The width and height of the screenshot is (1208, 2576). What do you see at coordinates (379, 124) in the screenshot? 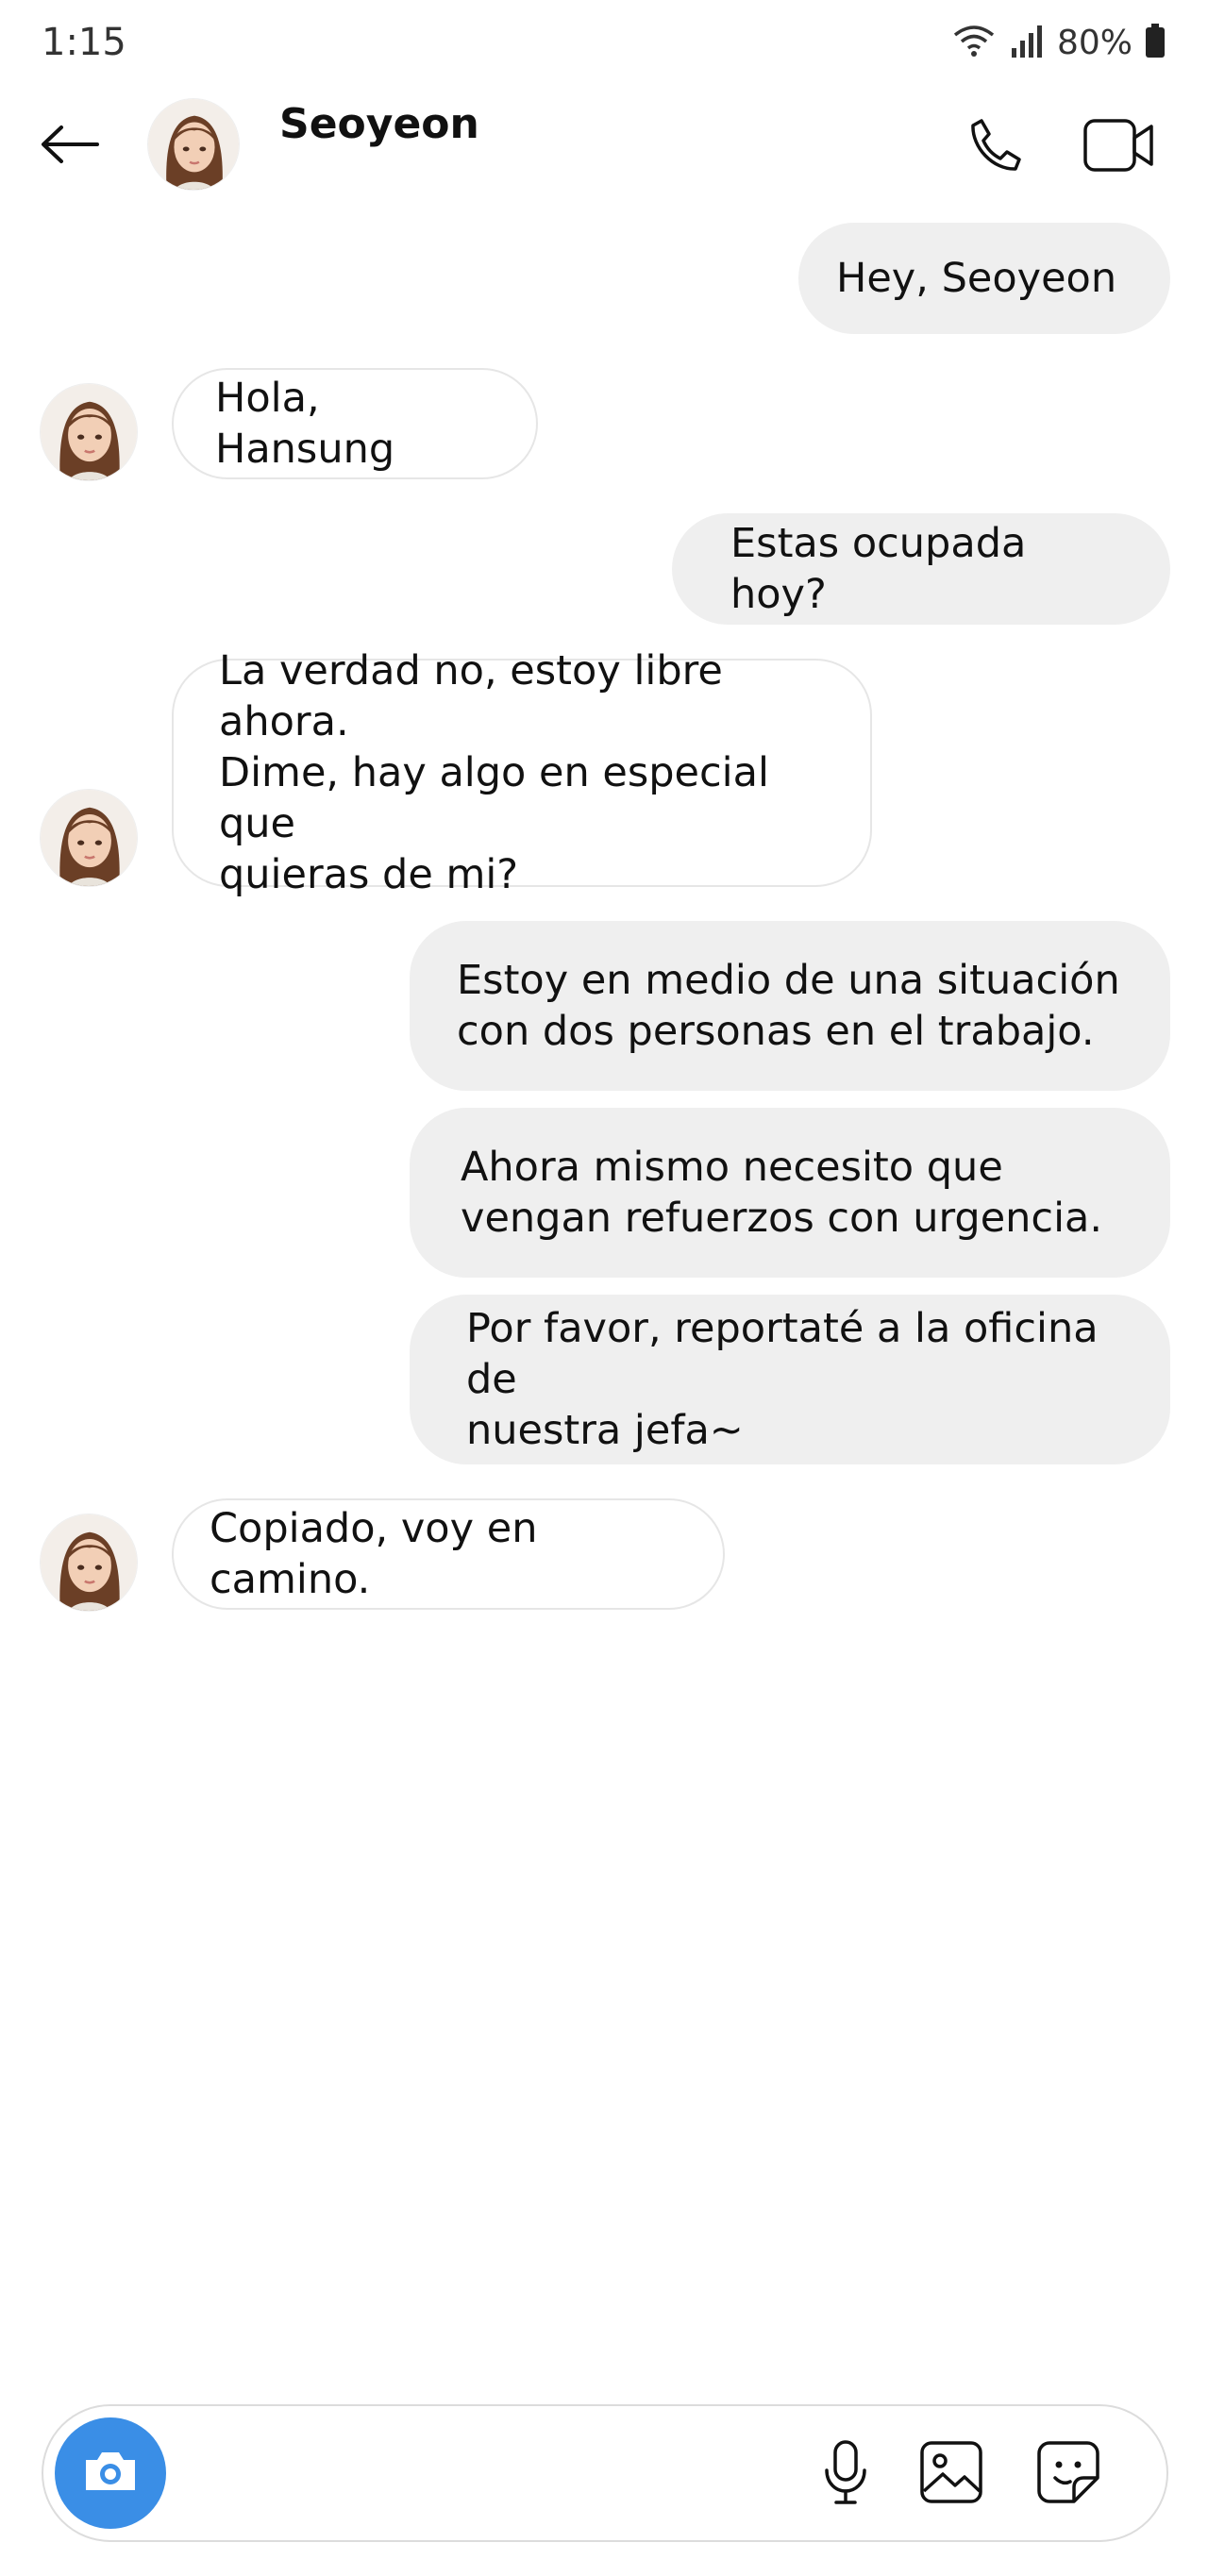
I see `contact-name: Seoyeon` at bounding box center [379, 124].